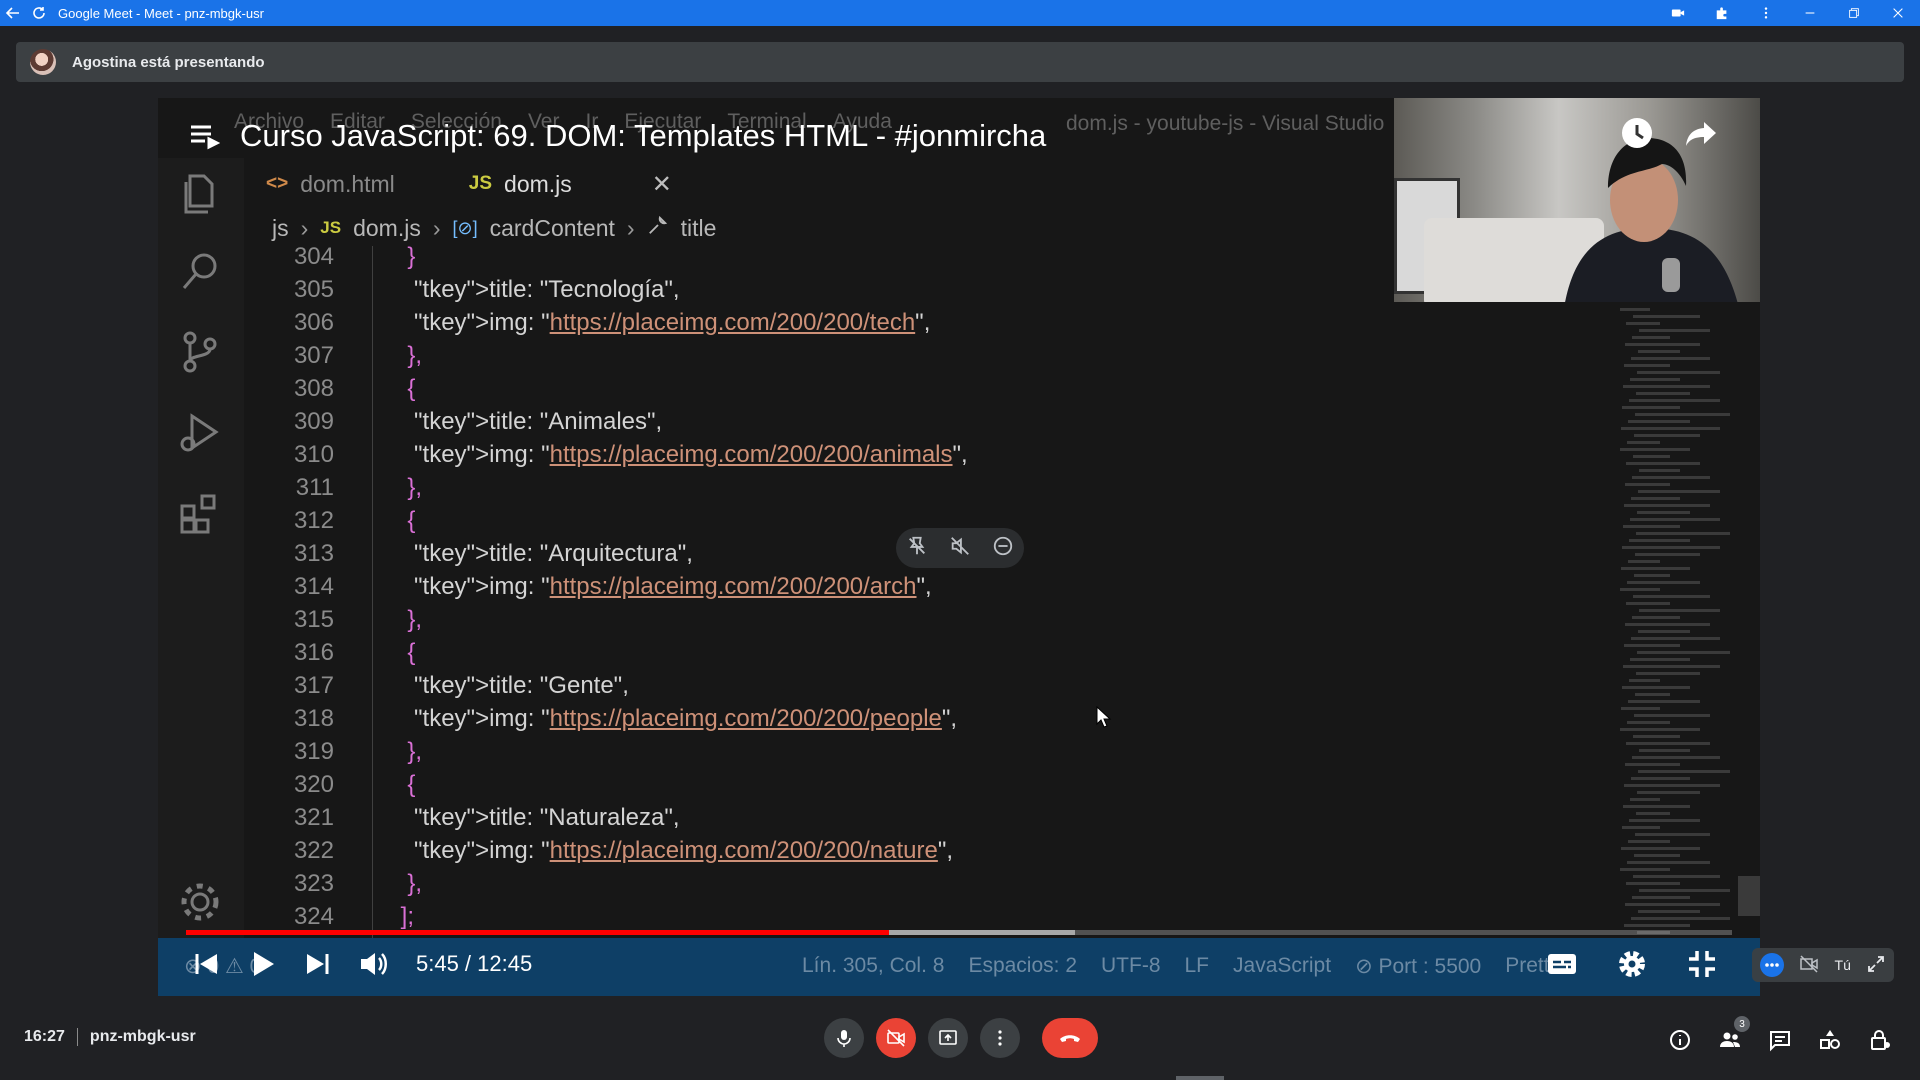 This screenshot has width=1920, height=1080. Describe the element at coordinates (262, 964) in the screenshot. I see `play-icon` at that location.